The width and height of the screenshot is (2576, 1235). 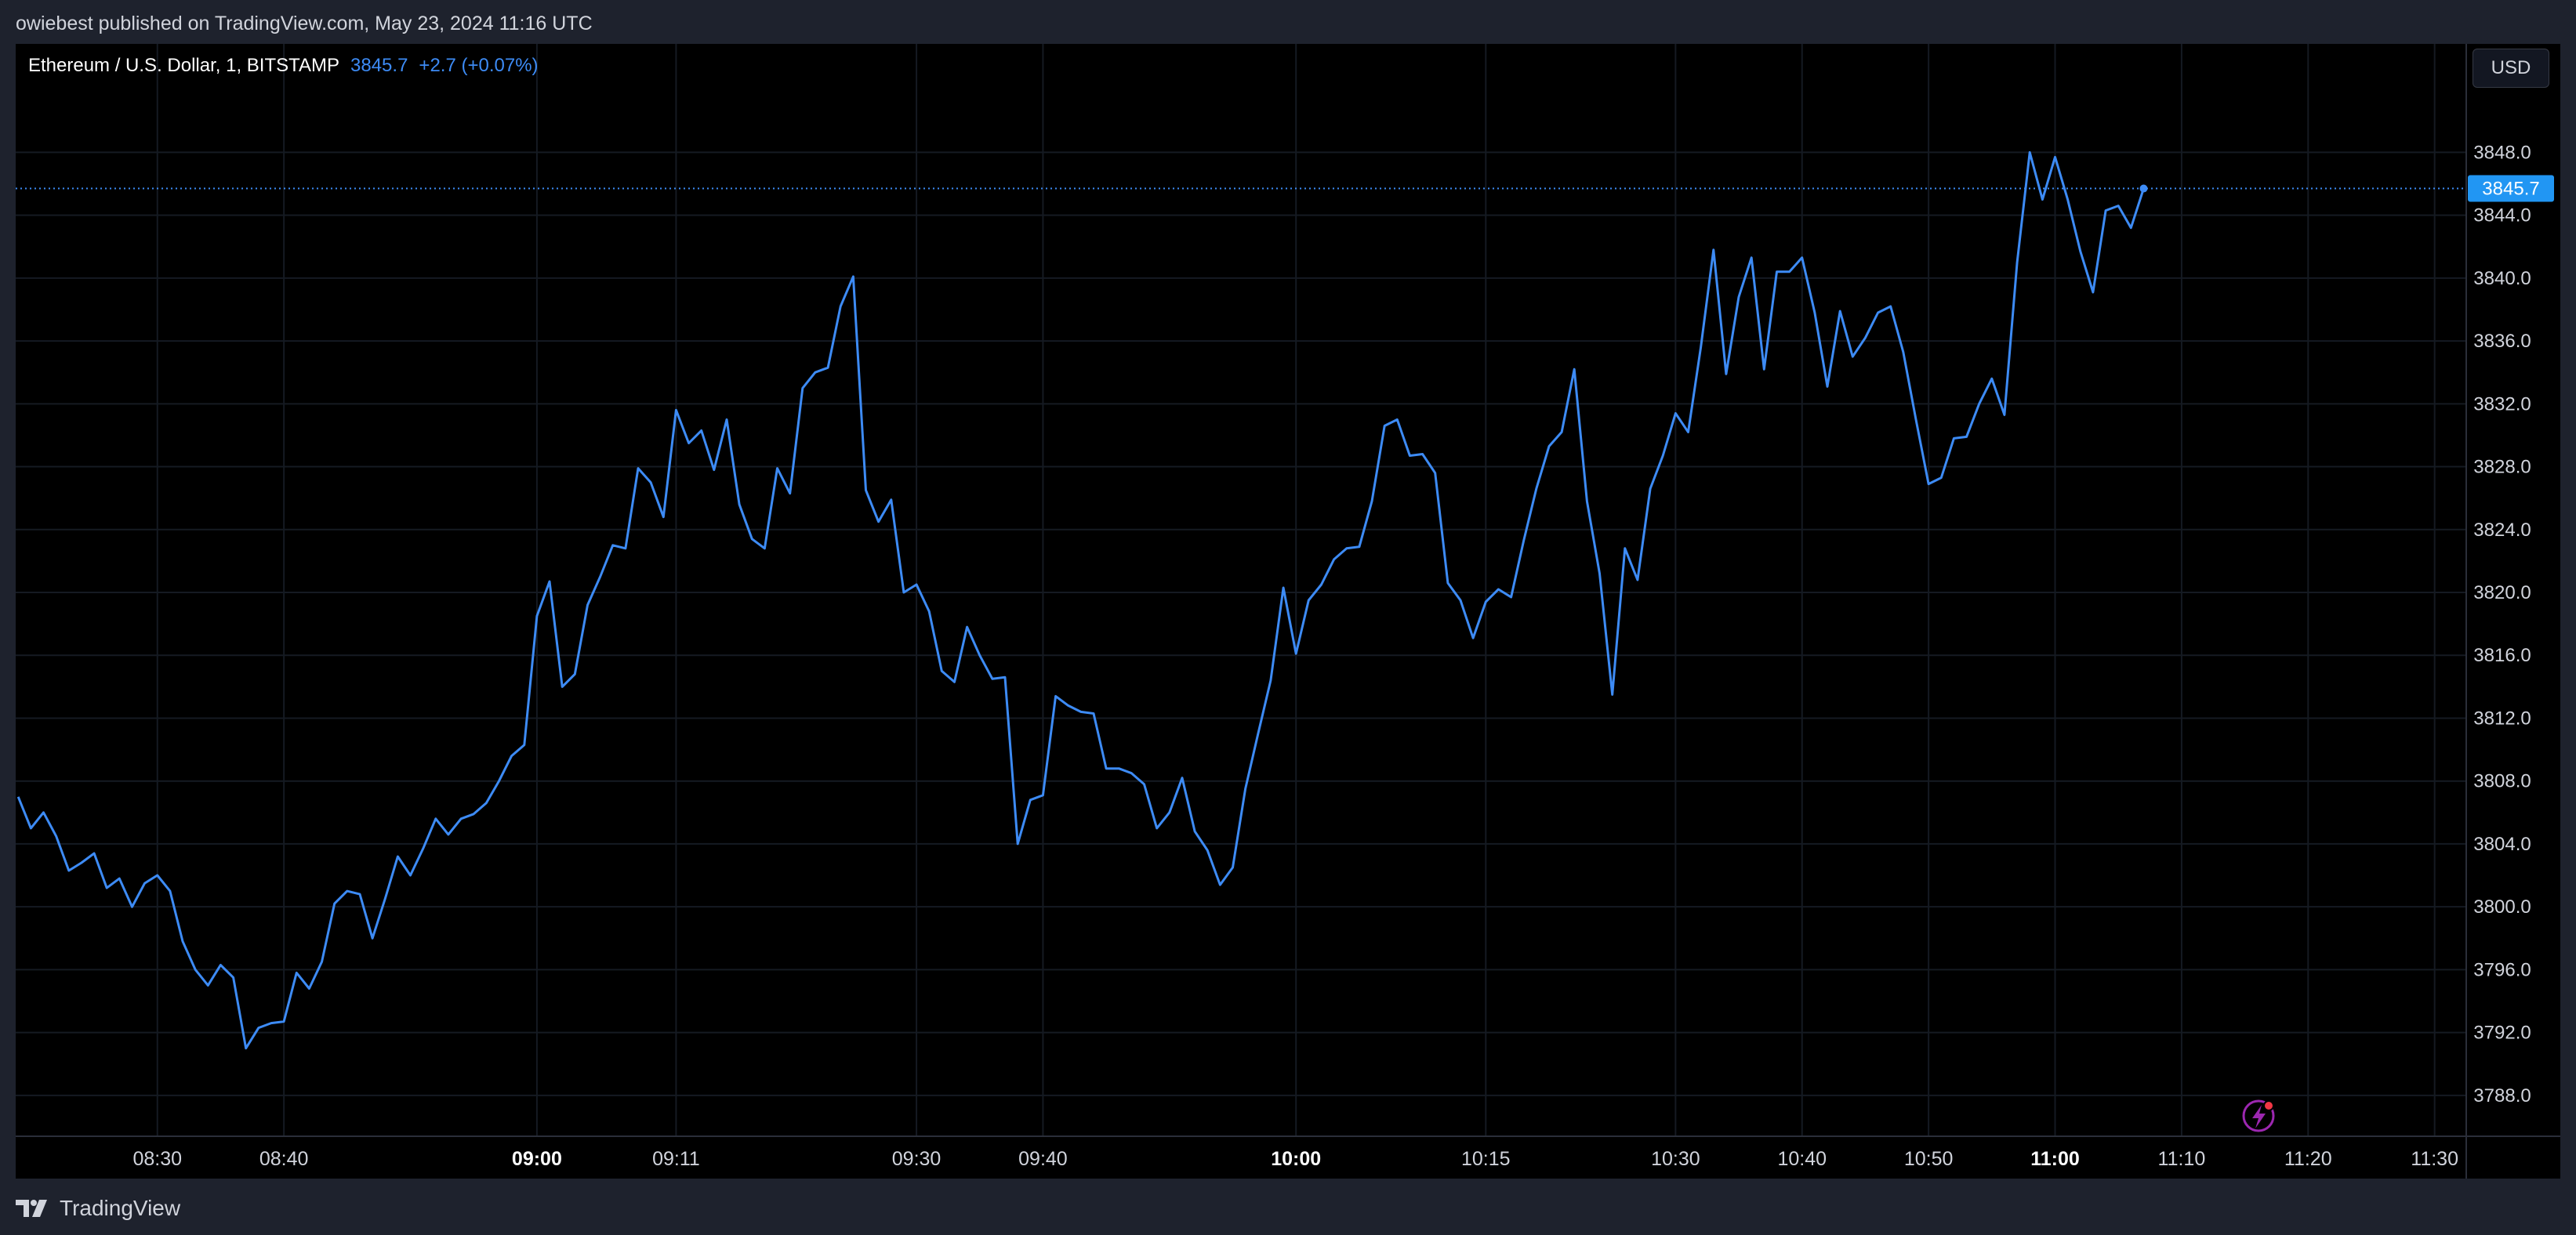 I want to click on last-price-tag: 3845.7, so click(x=2511, y=188).